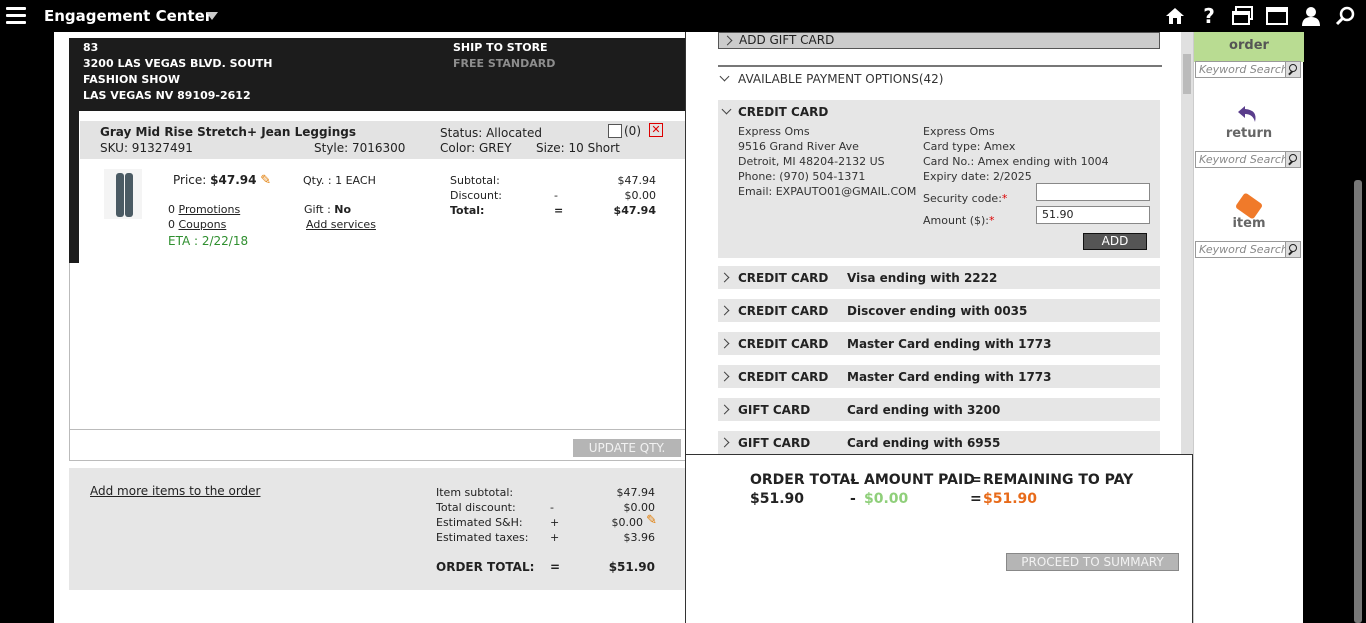 Image resolution: width=1366 pixels, height=623 pixels. Describe the element at coordinates (939, 442) in the screenshot. I see `payment-option-row: GIFT CARD Card ending with 6955` at that location.